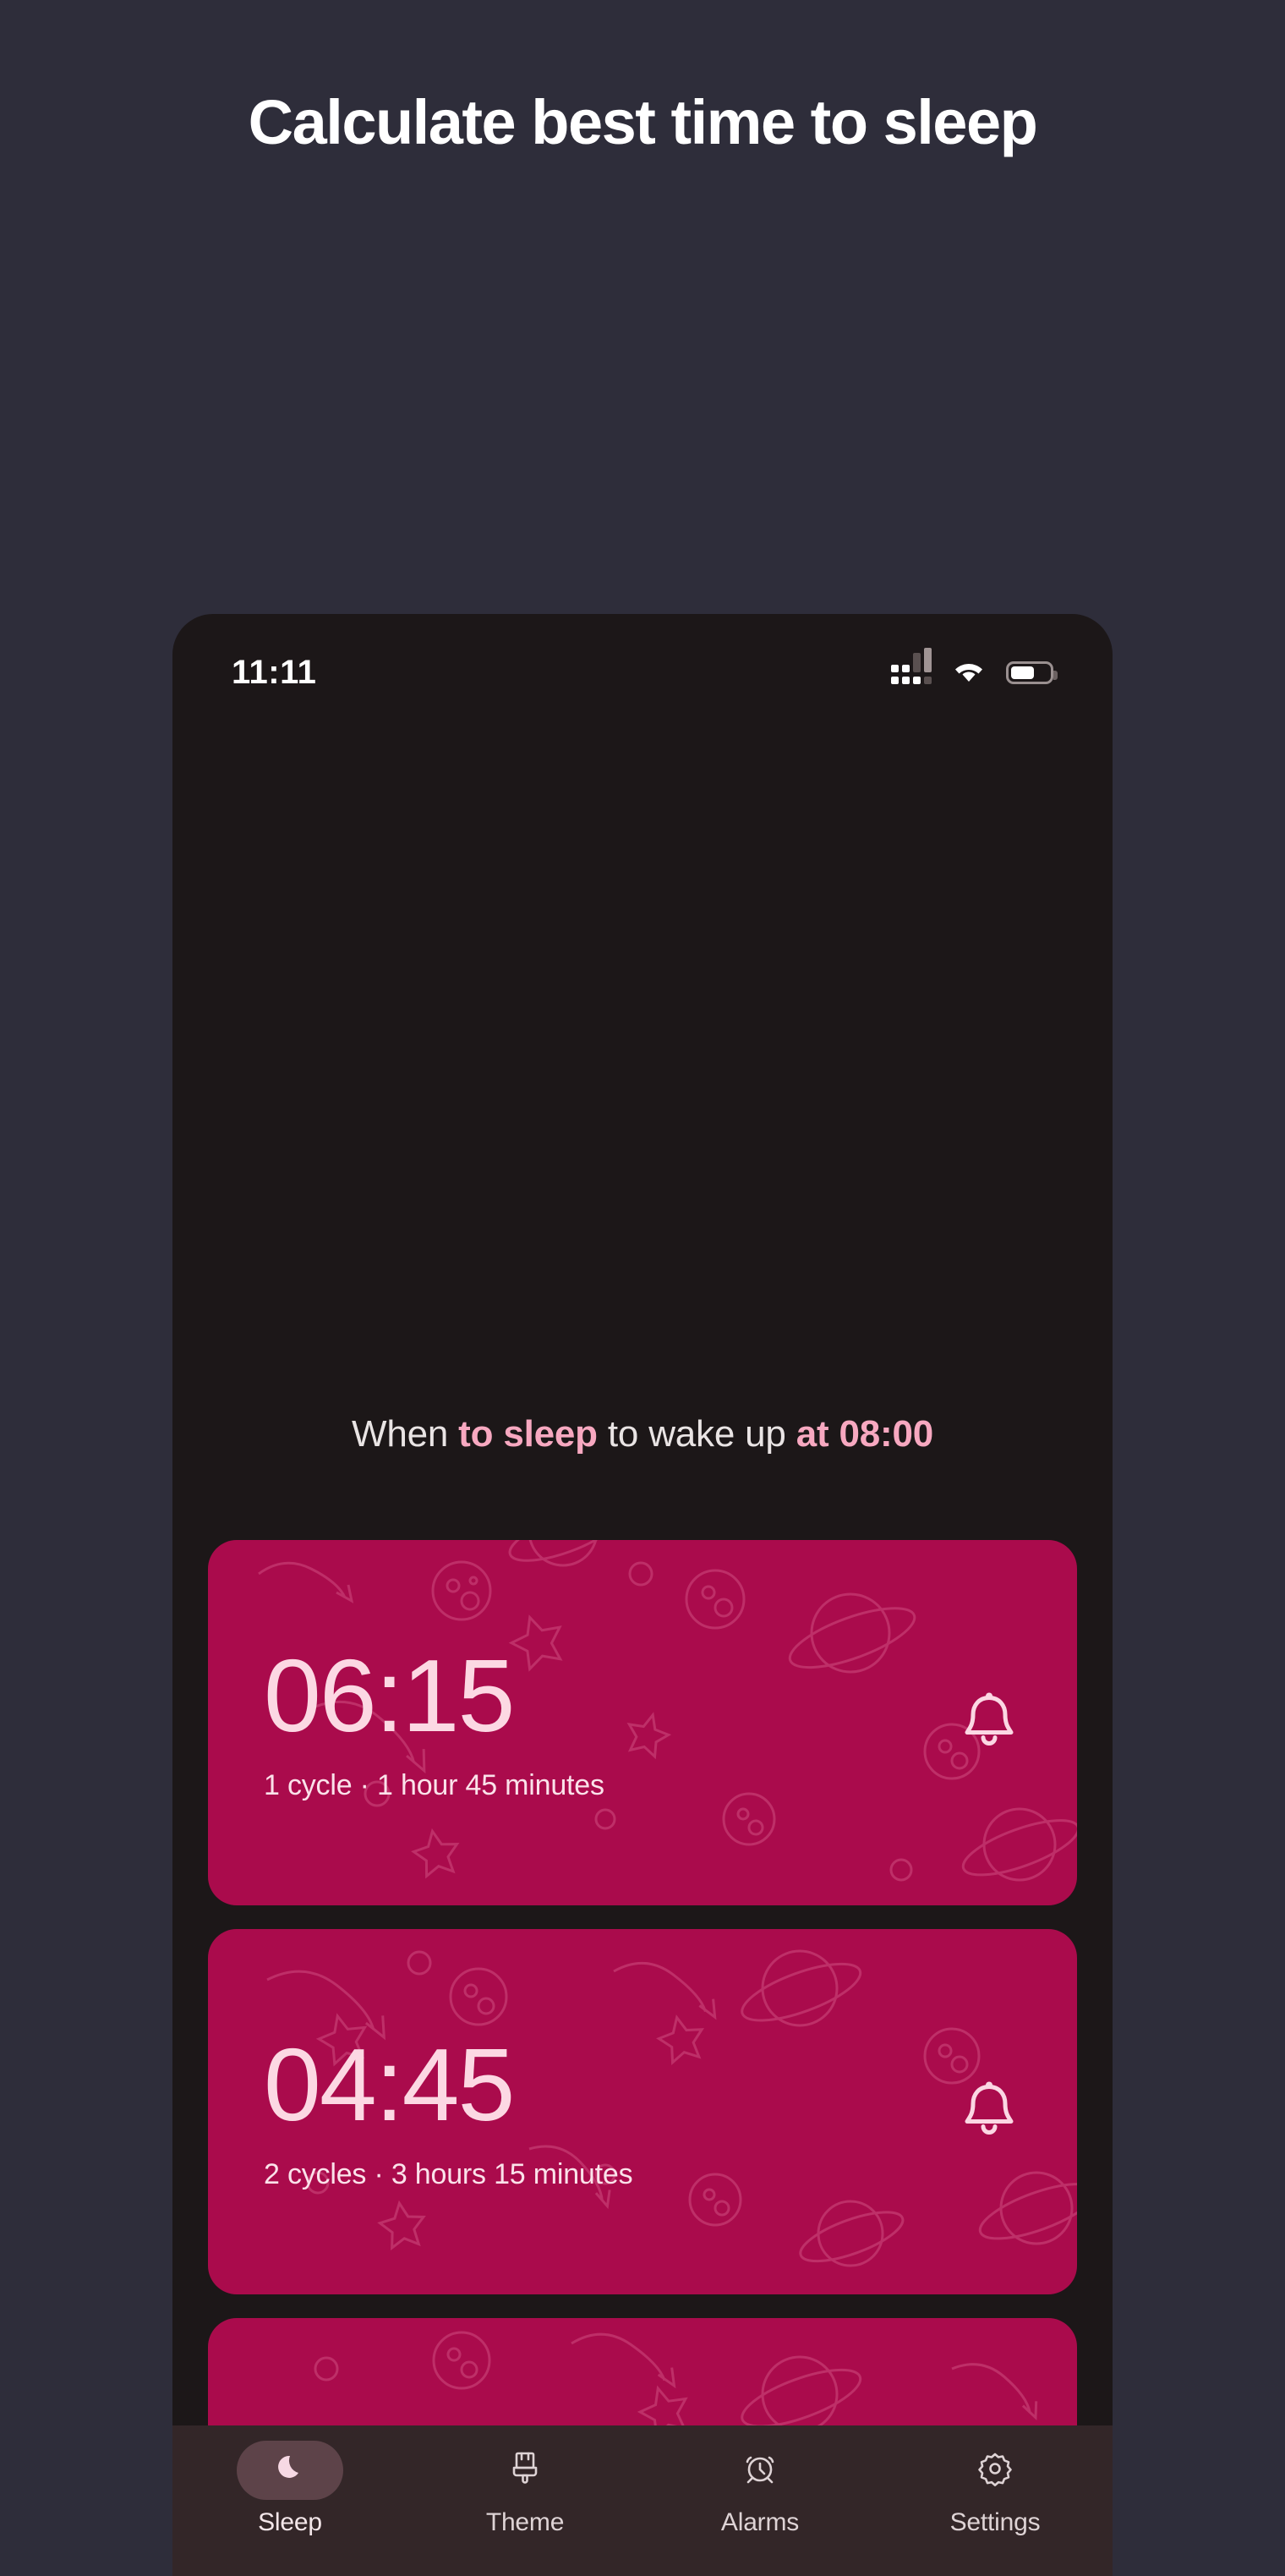 The height and width of the screenshot is (2576, 1285). I want to click on header-question: When to sleep to wake up at 08:00, so click(642, 1434).